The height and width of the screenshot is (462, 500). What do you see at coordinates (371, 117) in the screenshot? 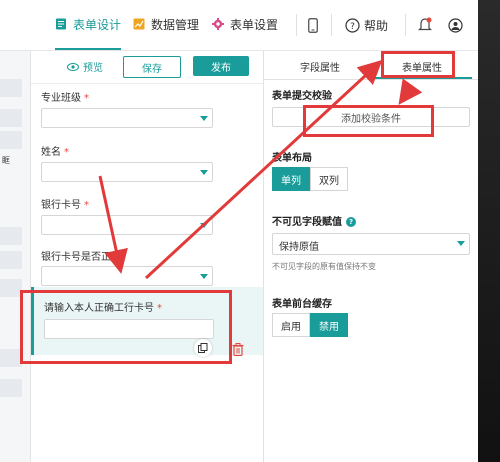
I see `add-validation-button: 添加校验条件` at bounding box center [371, 117].